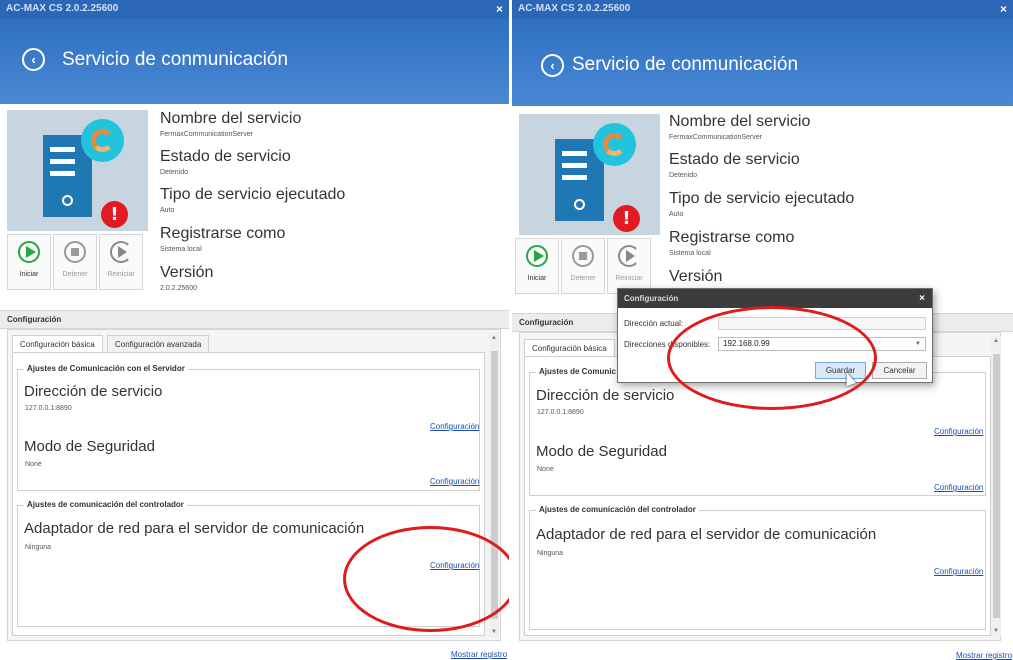 This screenshot has height=660, width=1013. I want to click on service-type-value: Auto, so click(676, 214).